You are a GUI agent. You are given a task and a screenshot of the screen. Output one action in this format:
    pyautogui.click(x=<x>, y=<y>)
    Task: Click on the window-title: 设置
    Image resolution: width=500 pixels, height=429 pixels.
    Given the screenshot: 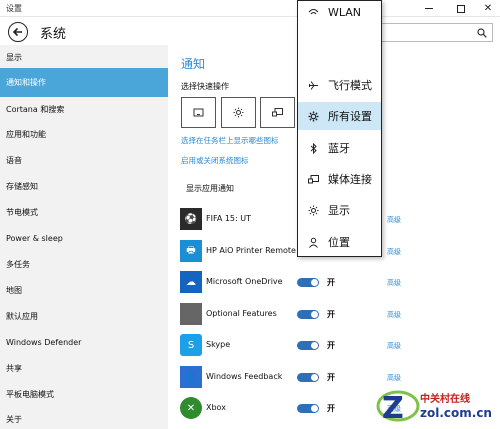 What is the action you would take?
    pyautogui.click(x=14, y=8)
    